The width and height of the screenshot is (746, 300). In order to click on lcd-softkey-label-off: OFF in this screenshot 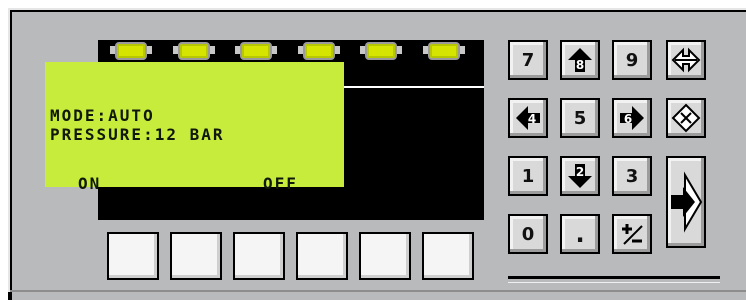, I will do `click(280, 183)`.